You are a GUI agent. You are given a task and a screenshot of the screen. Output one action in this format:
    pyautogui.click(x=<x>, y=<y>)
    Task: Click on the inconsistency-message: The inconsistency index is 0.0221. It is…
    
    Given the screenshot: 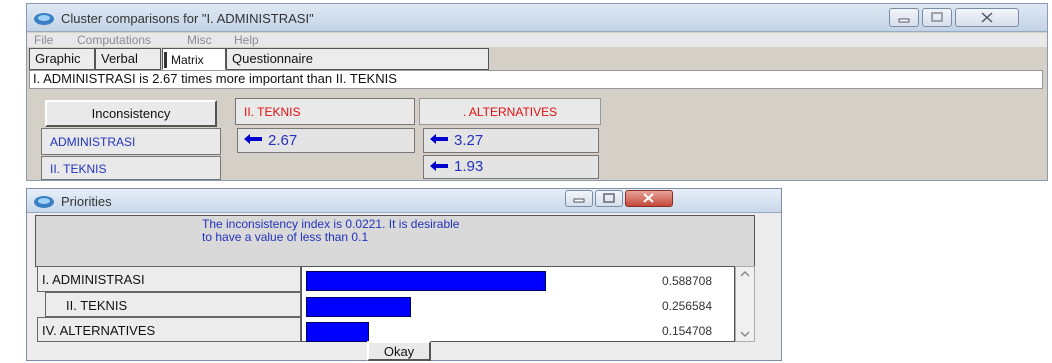 What is the action you would take?
    pyautogui.click(x=331, y=230)
    